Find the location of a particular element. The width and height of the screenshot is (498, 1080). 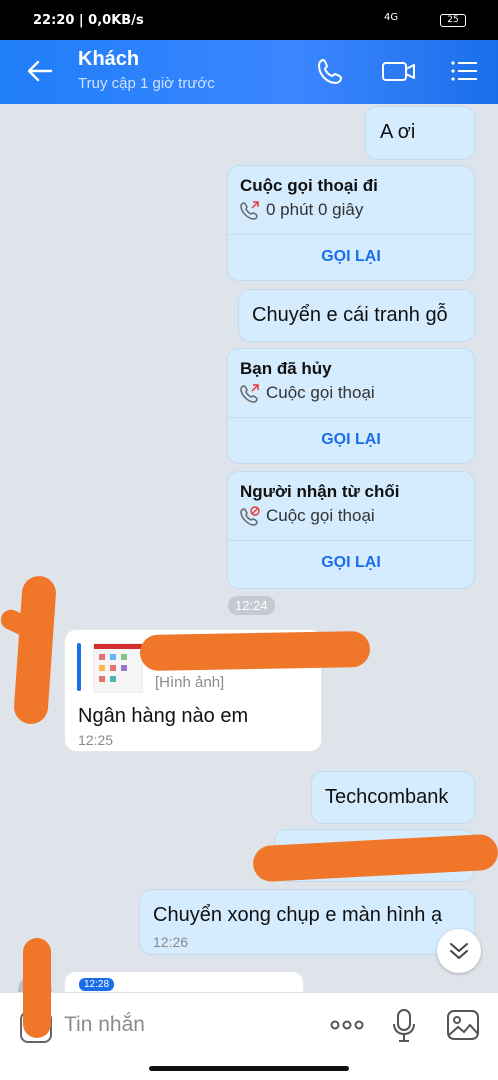

message-time: 12:25 is located at coordinates (96, 740).